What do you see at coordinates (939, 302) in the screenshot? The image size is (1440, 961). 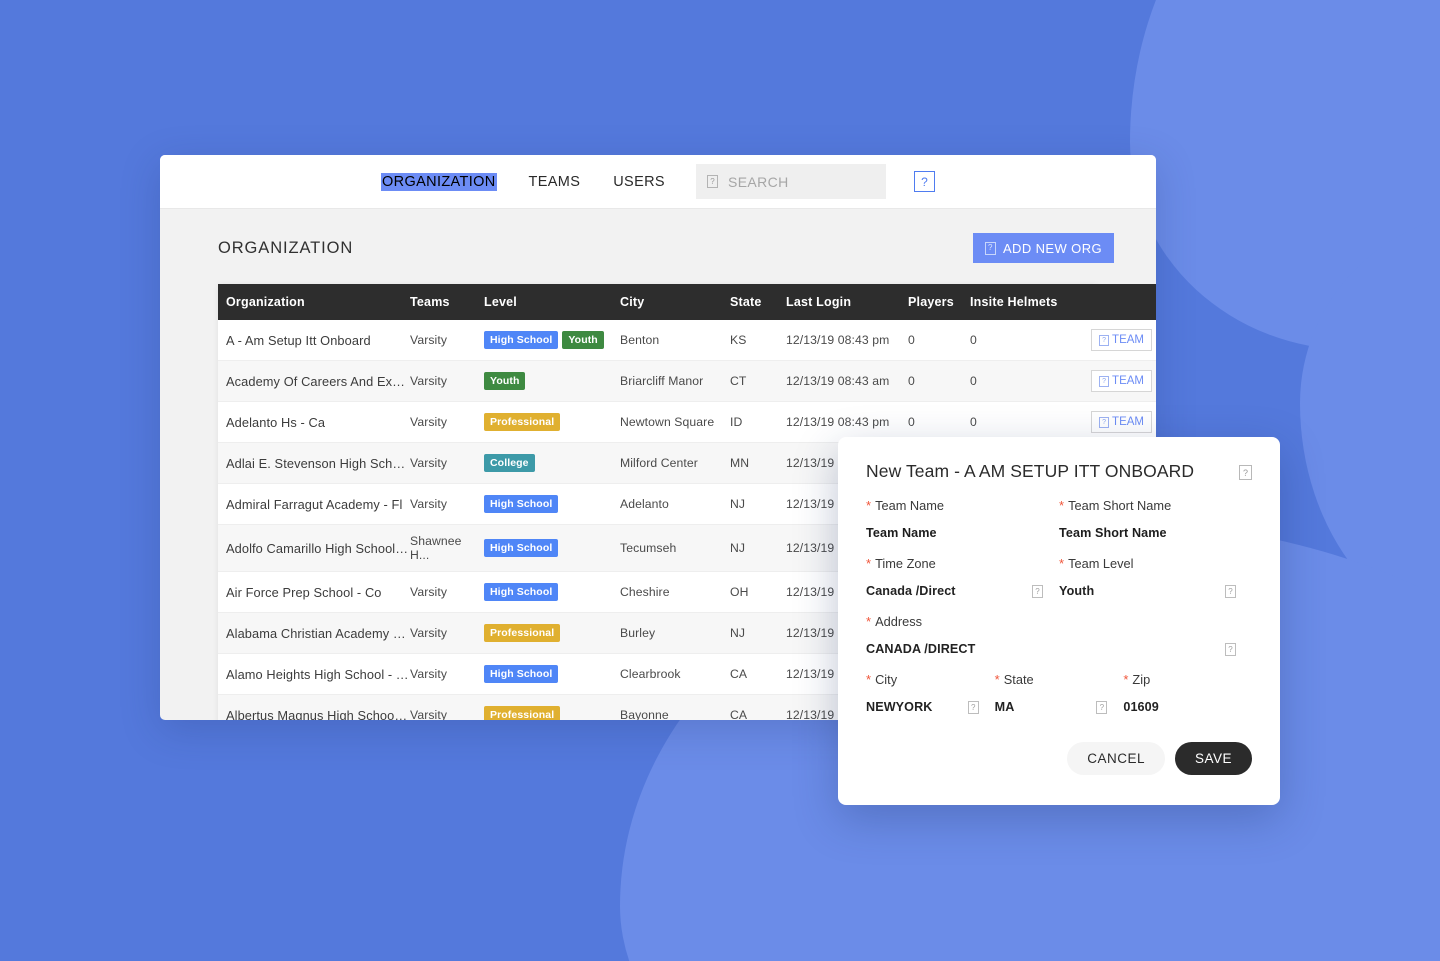 I see `column-header-players: Players` at bounding box center [939, 302].